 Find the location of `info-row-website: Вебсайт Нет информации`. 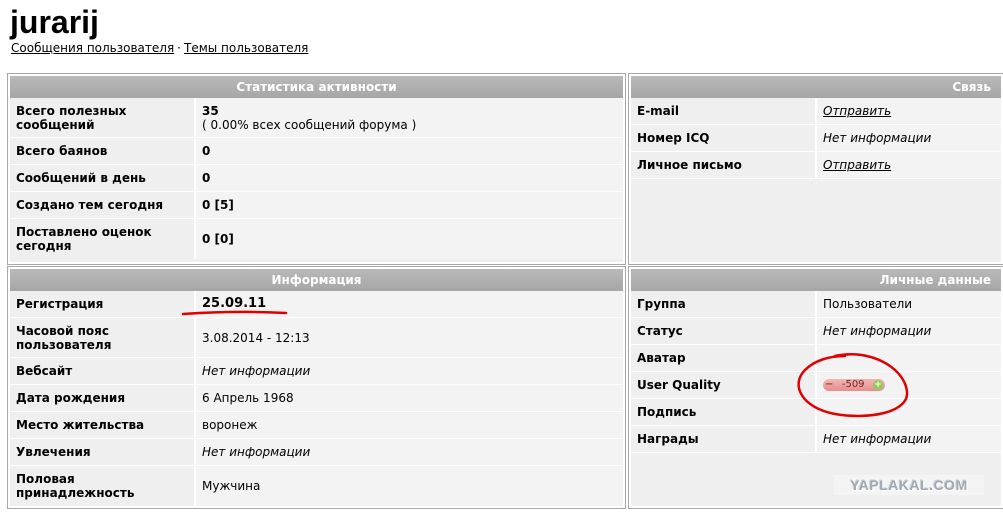

info-row-website: Вебсайт Нет информации is located at coordinates (316, 371).